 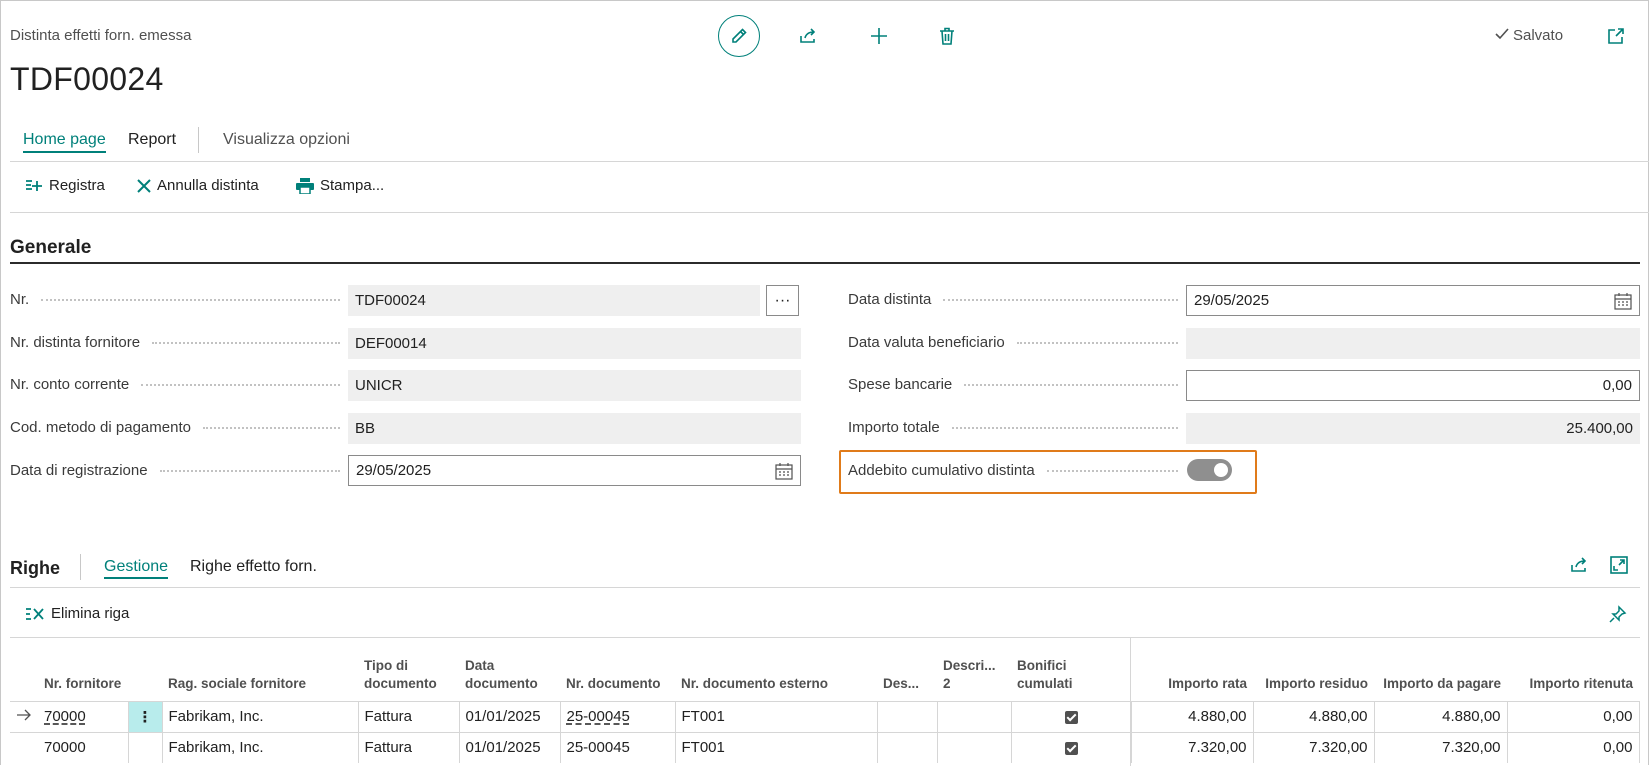 What do you see at coordinates (253, 567) in the screenshot?
I see `tab-lines-vendor-bill: Righe effetto forn.` at bounding box center [253, 567].